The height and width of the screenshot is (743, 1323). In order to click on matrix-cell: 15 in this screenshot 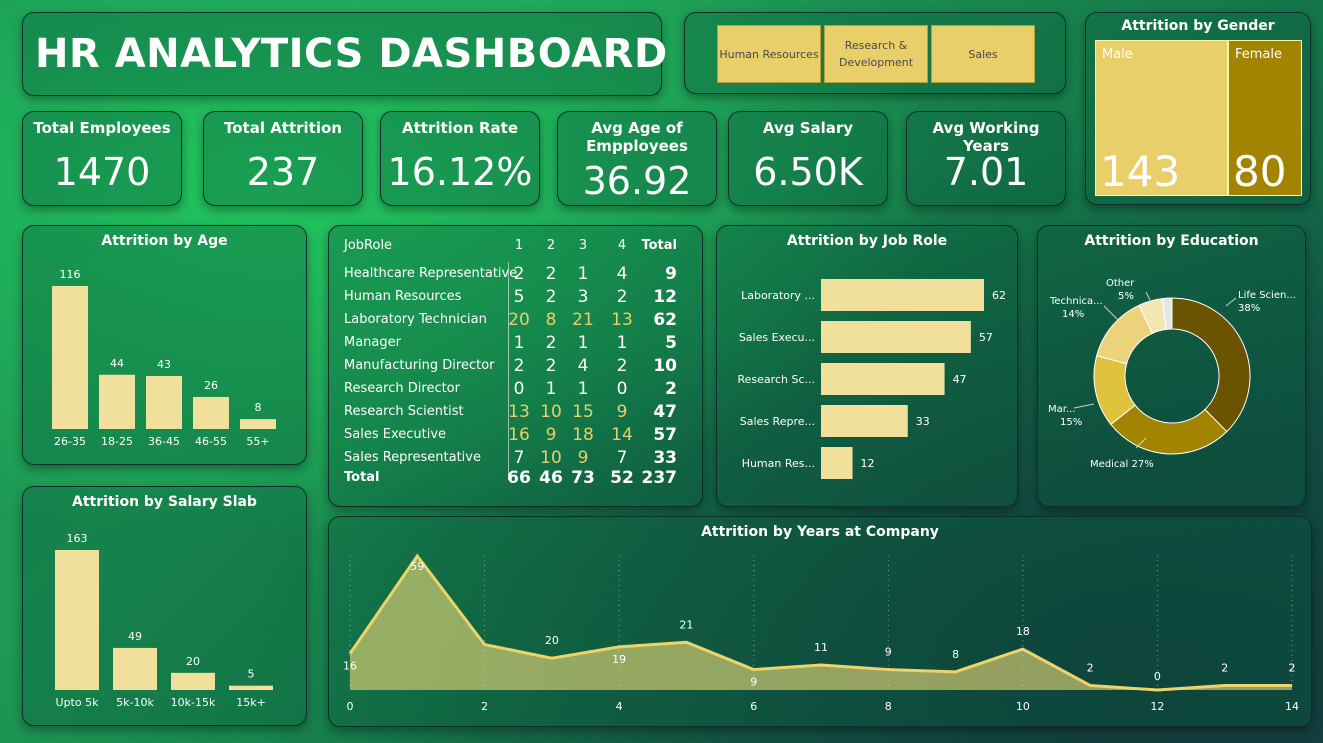, I will do `click(583, 412)`.